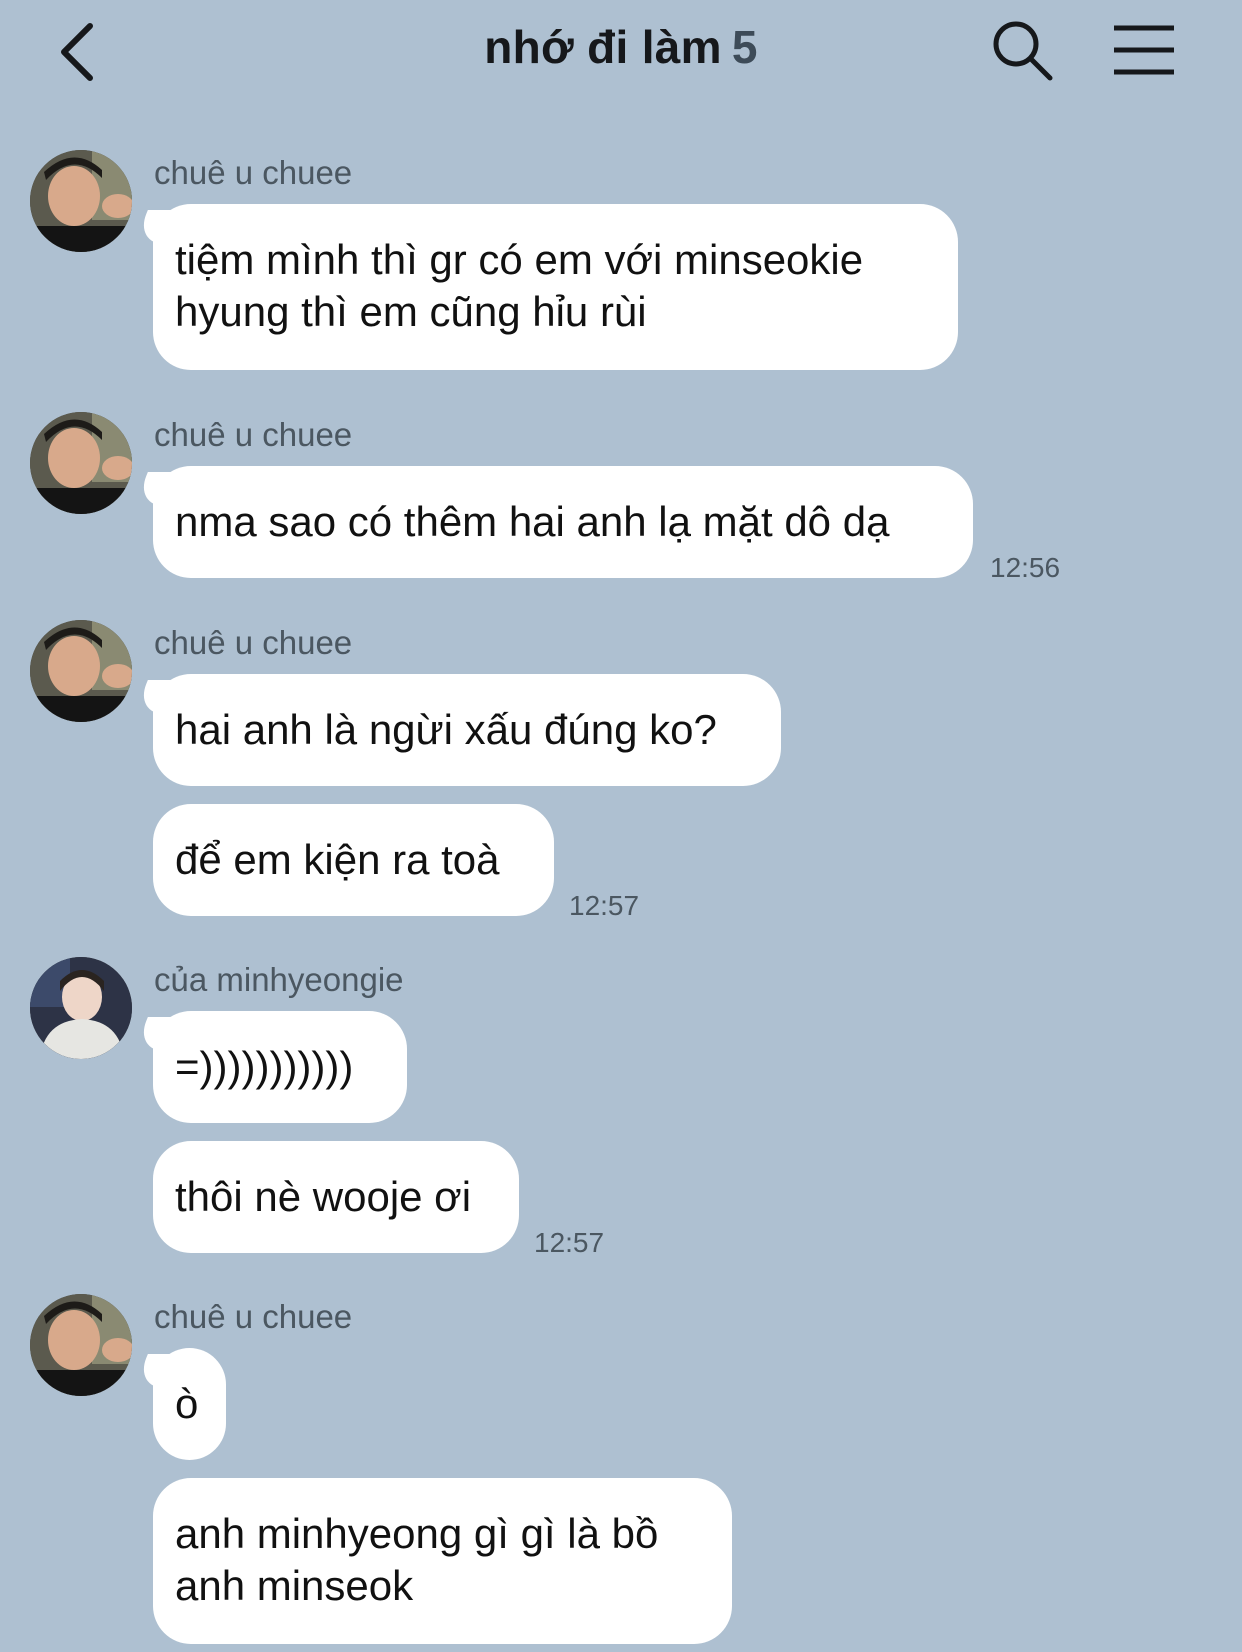 This screenshot has width=1242, height=1652. Describe the element at coordinates (744, 47) in the screenshot. I see `member-count: 5` at that location.